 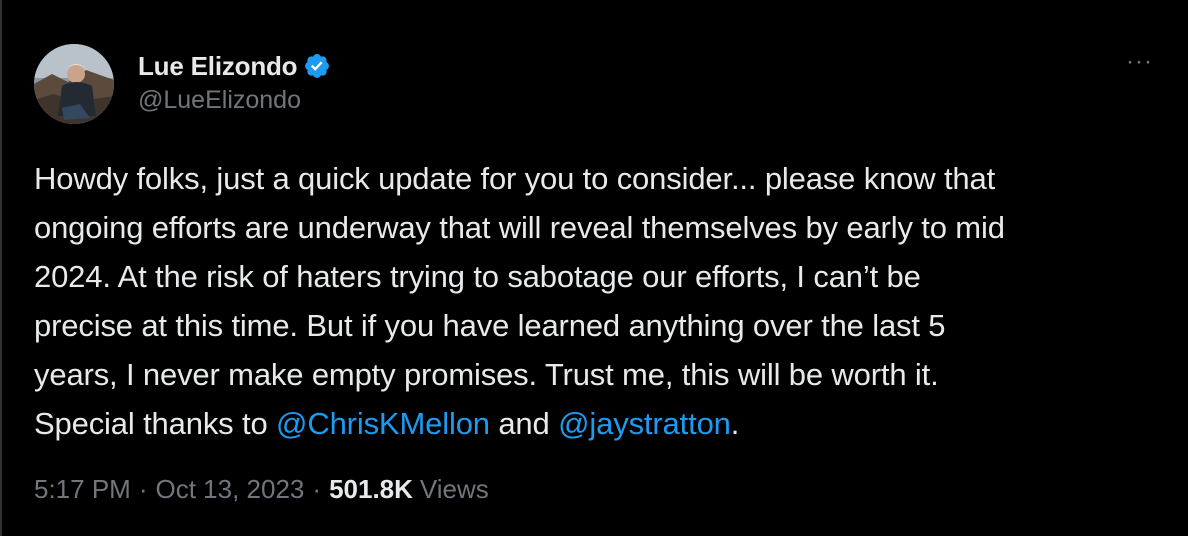 I want to click on author-name-row: Lue Elizondo, so click(x=234, y=66).